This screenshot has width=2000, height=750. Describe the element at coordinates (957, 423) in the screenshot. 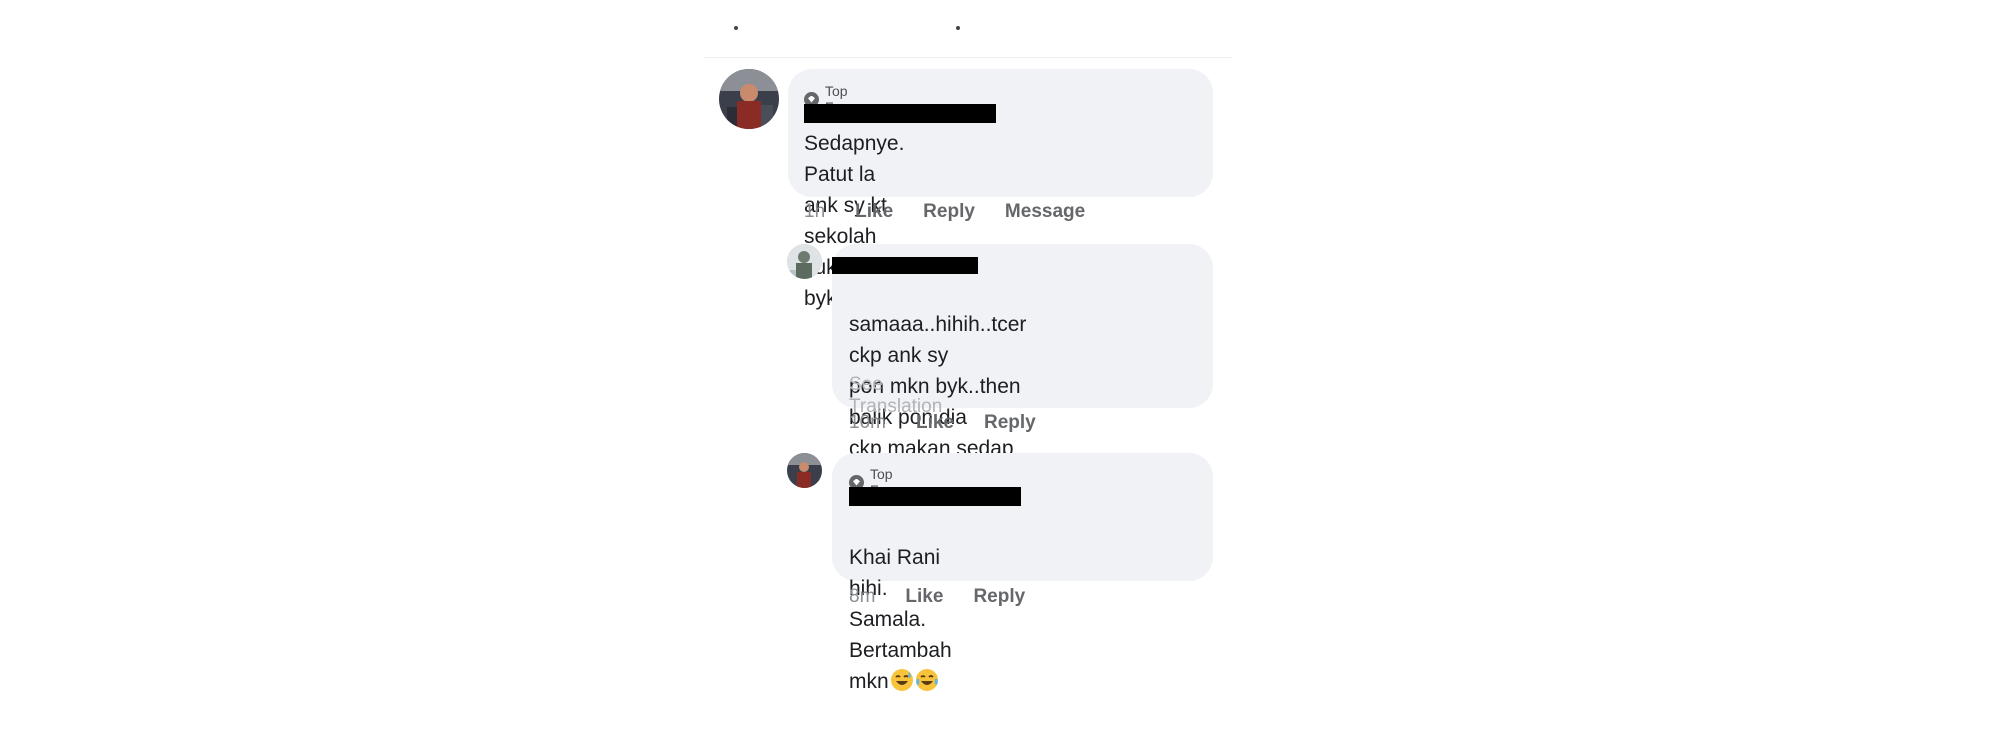

I see `comment-actions: 10m Like Reply` at that location.